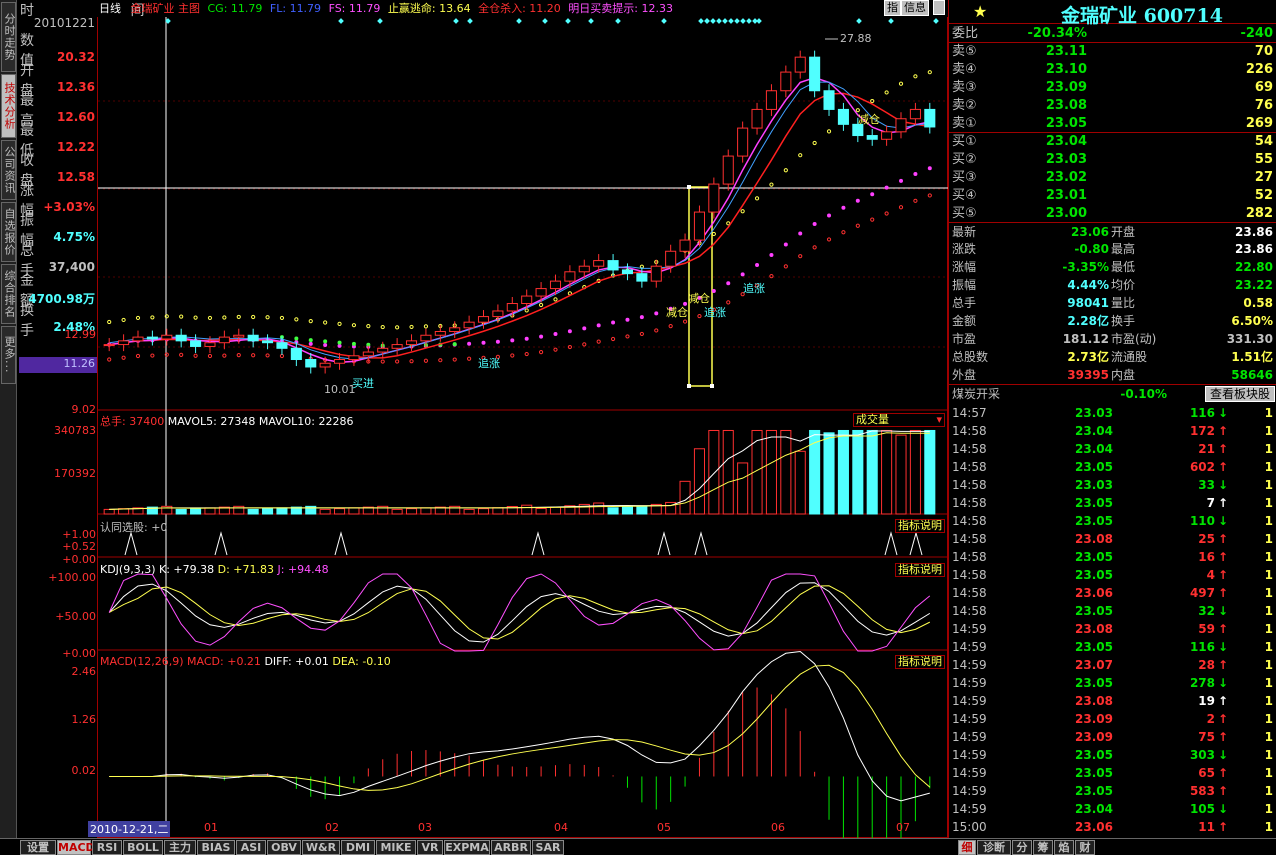 This screenshot has height=855, width=1276. Describe the element at coordinates (38, 847) in the screenshot. I see `indicator-tab: 设置` at that location.